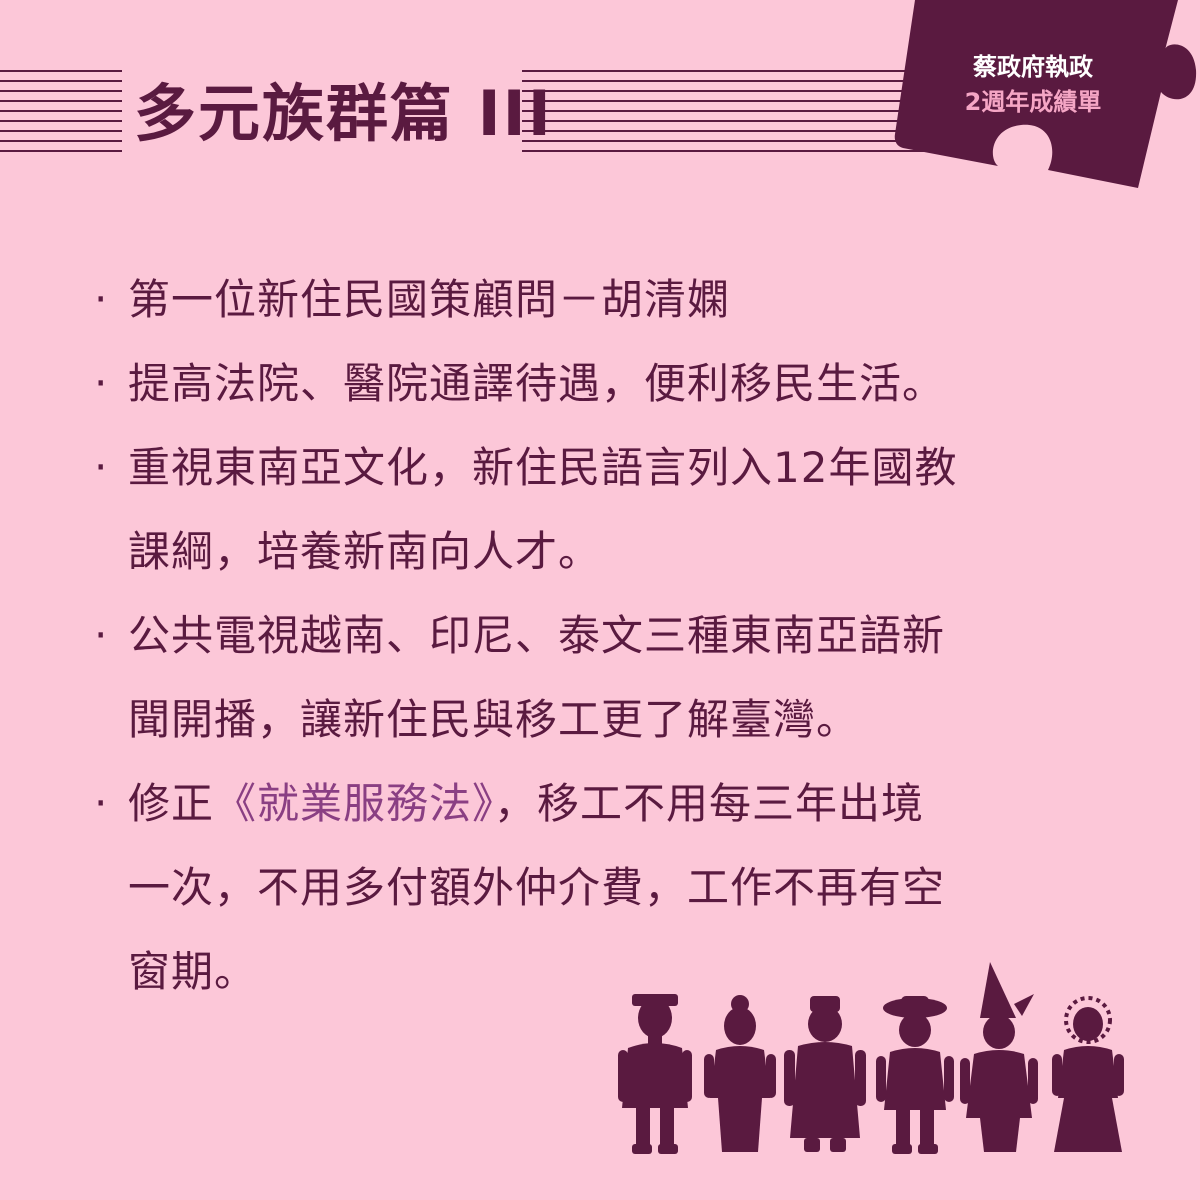  Describe the element at coordinates (537, 635) in the screenshot. I see `item-text: 公共電視越南、印尼、泰文三種東南亞語新` at that location.